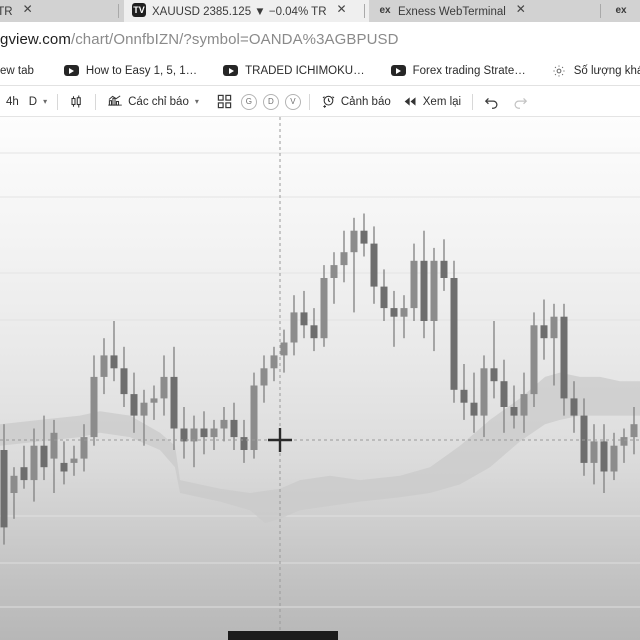  Describe the element at coordinates (115, 101) in the screenshot. I see `indicators-icon` at that location.